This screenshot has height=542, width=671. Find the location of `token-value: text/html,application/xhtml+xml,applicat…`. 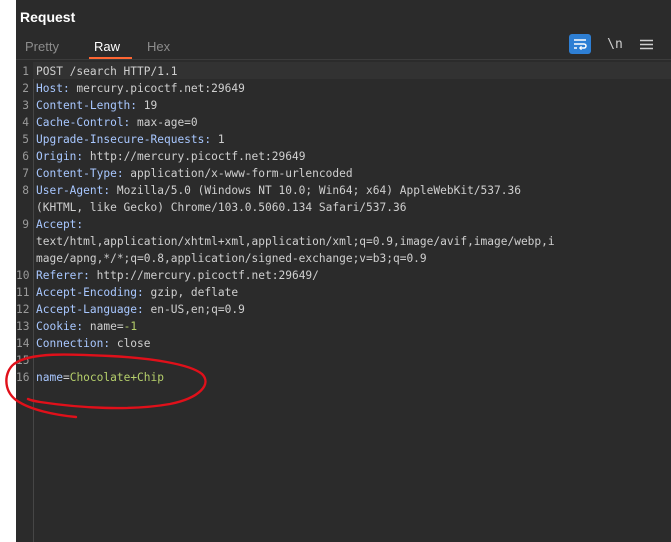

token-value: text/html,application/xhtml+xml,applicat… is located at coordinates (295, 241).